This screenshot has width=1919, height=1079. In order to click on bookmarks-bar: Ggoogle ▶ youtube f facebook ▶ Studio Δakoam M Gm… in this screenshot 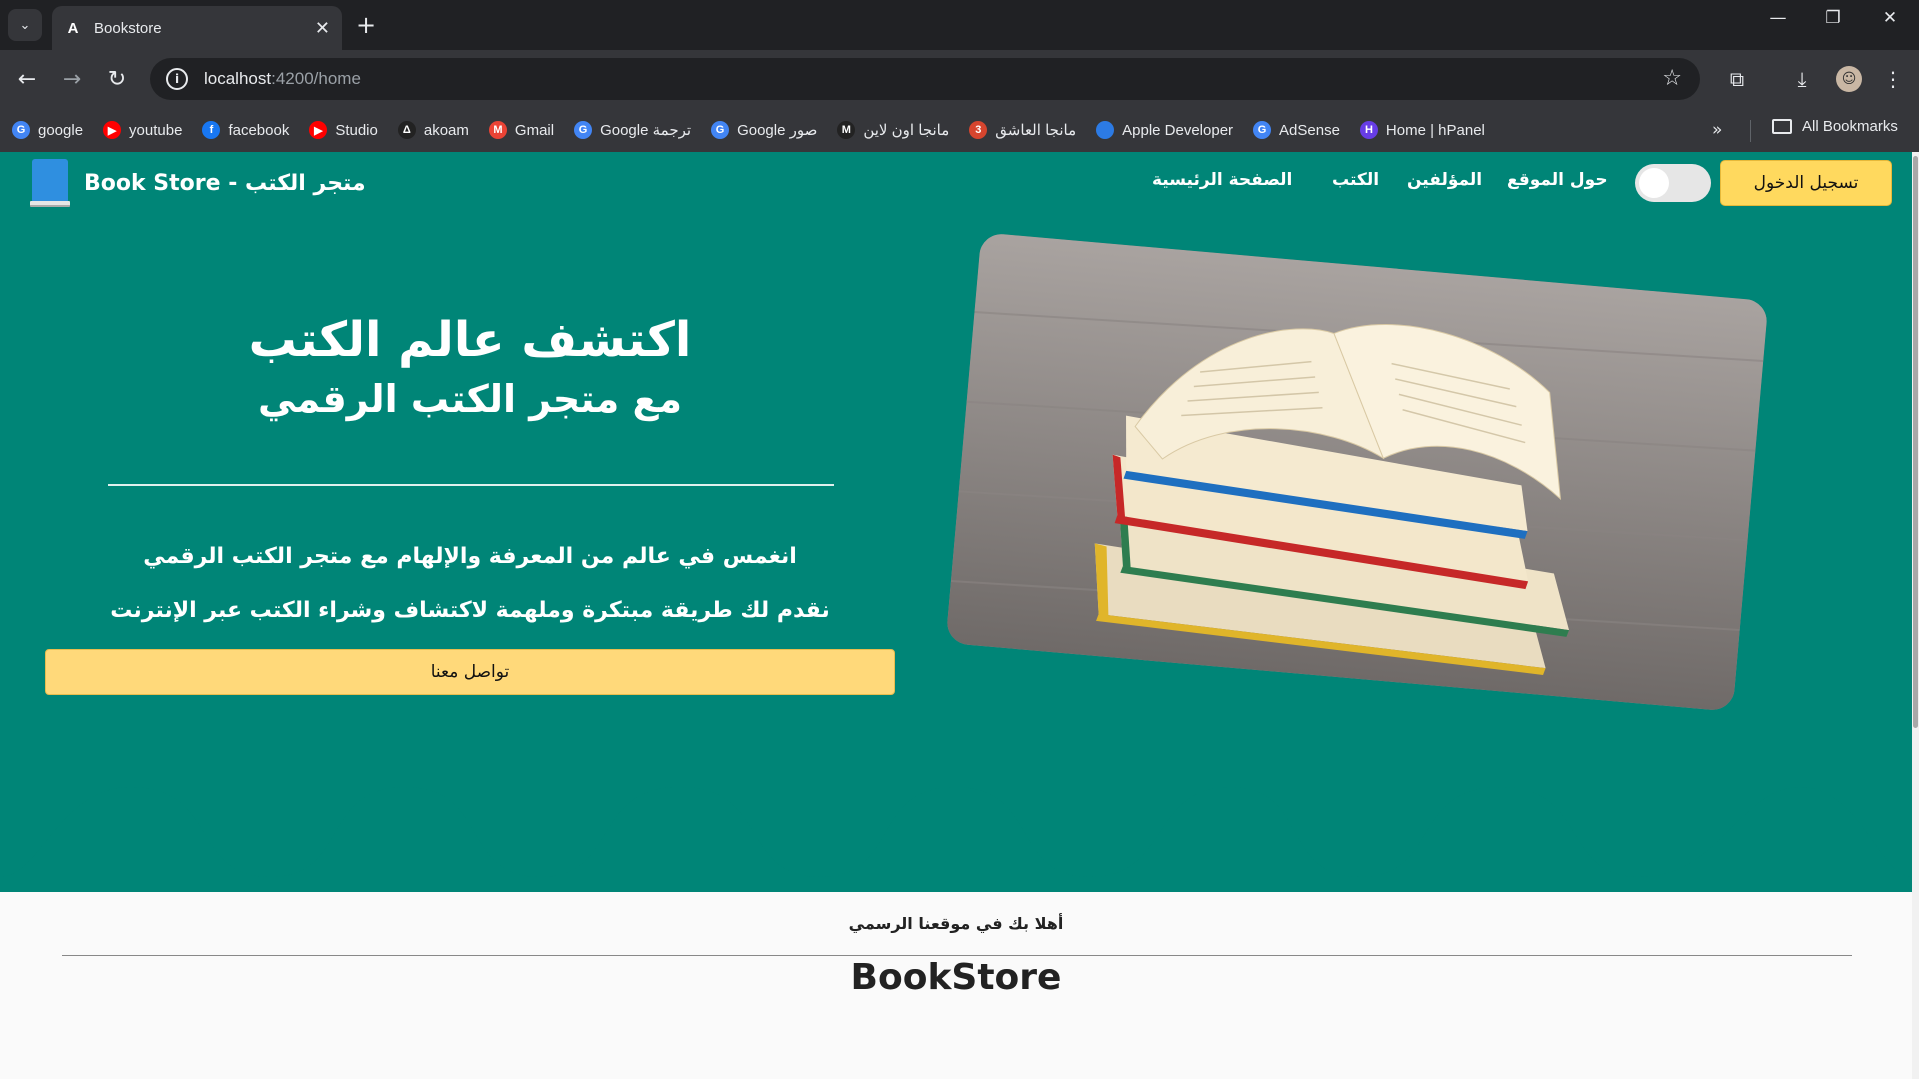, I will do `click(959, 130)`.